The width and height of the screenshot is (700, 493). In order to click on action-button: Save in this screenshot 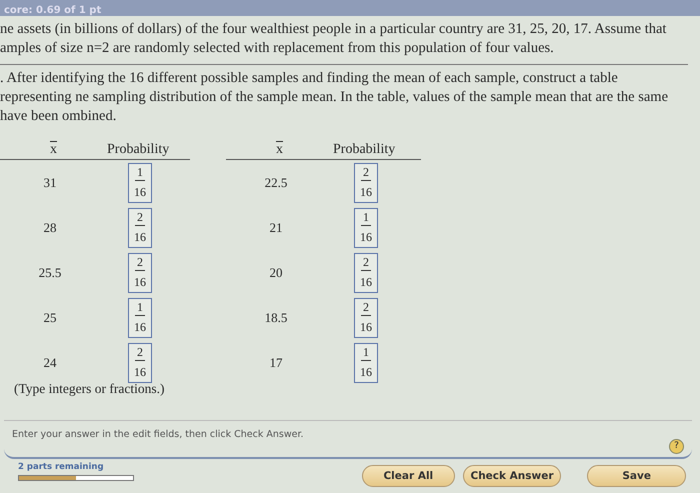, I will do `click(636, 476)`.